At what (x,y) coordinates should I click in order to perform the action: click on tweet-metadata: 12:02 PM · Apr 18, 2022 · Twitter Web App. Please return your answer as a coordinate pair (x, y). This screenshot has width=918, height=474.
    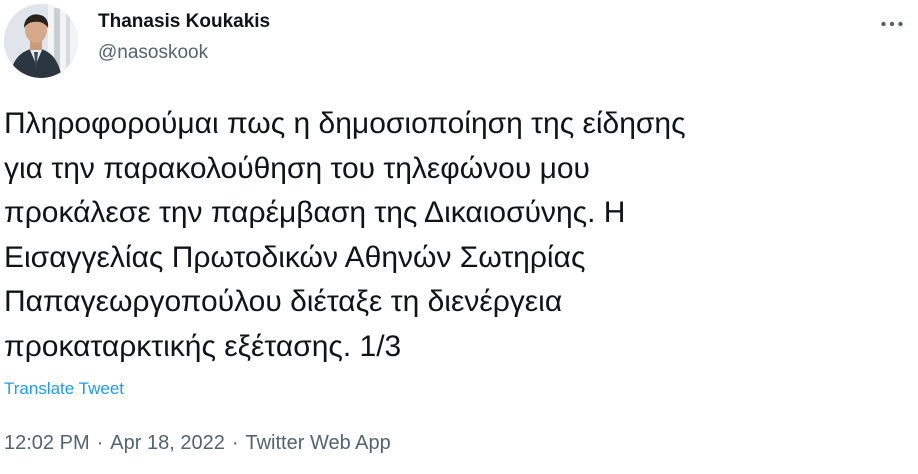
    Looking at the image, I should click on (197, 443).